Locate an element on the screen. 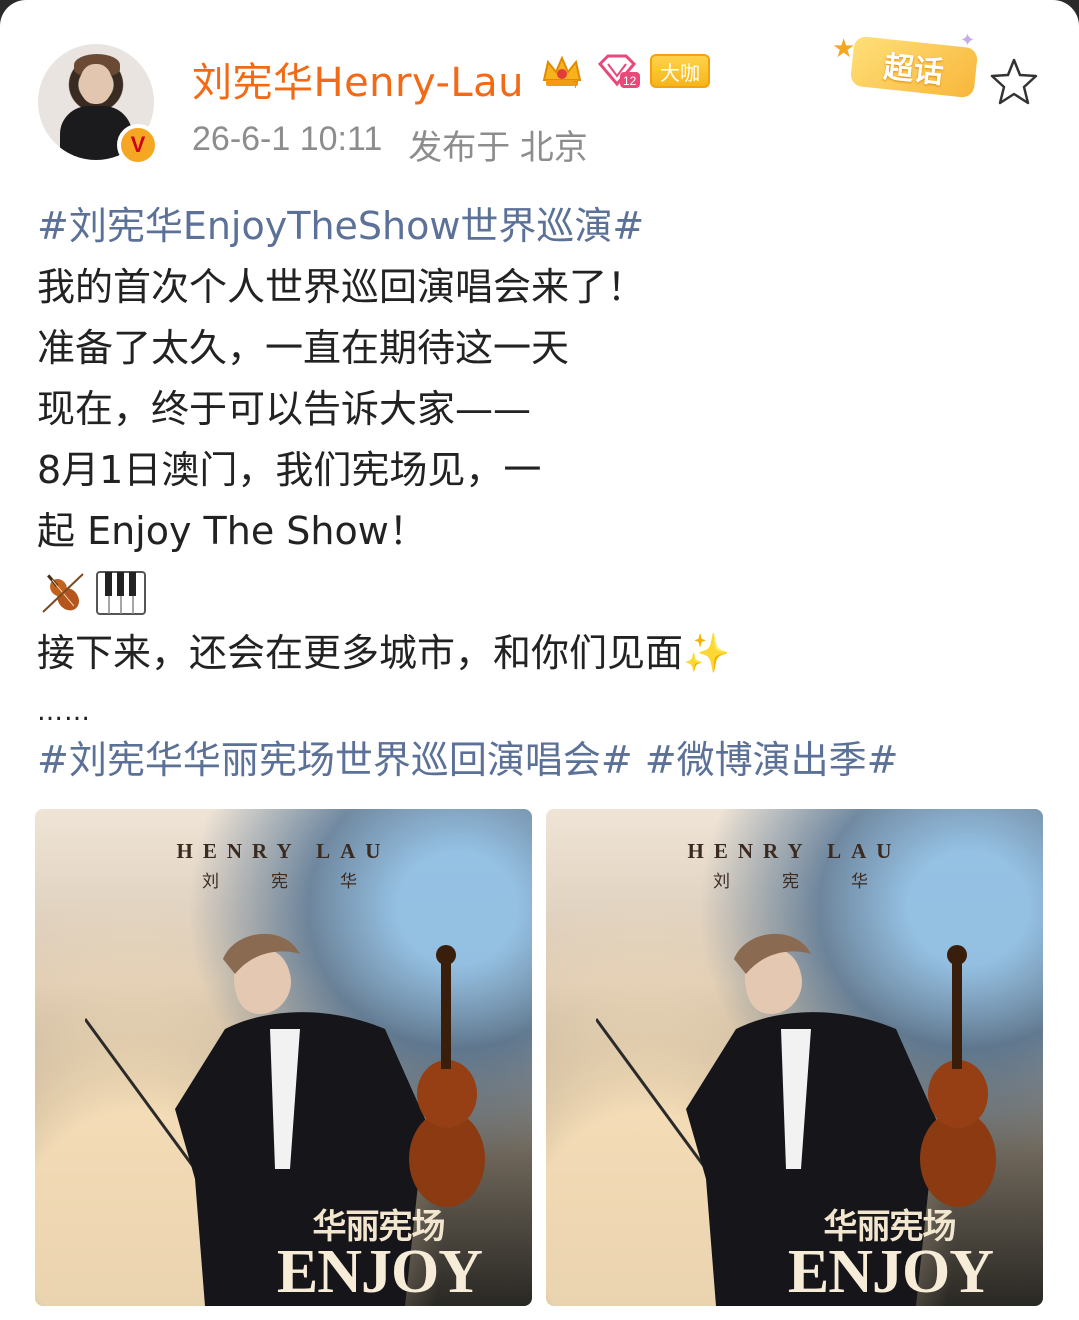  verified-badge-icon: V is located at coordinates (138, 145).